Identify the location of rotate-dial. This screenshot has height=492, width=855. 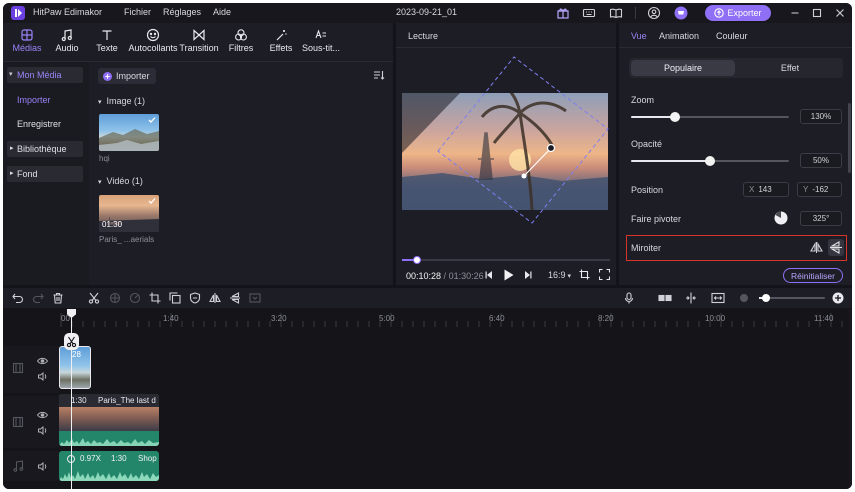
(781, 218).